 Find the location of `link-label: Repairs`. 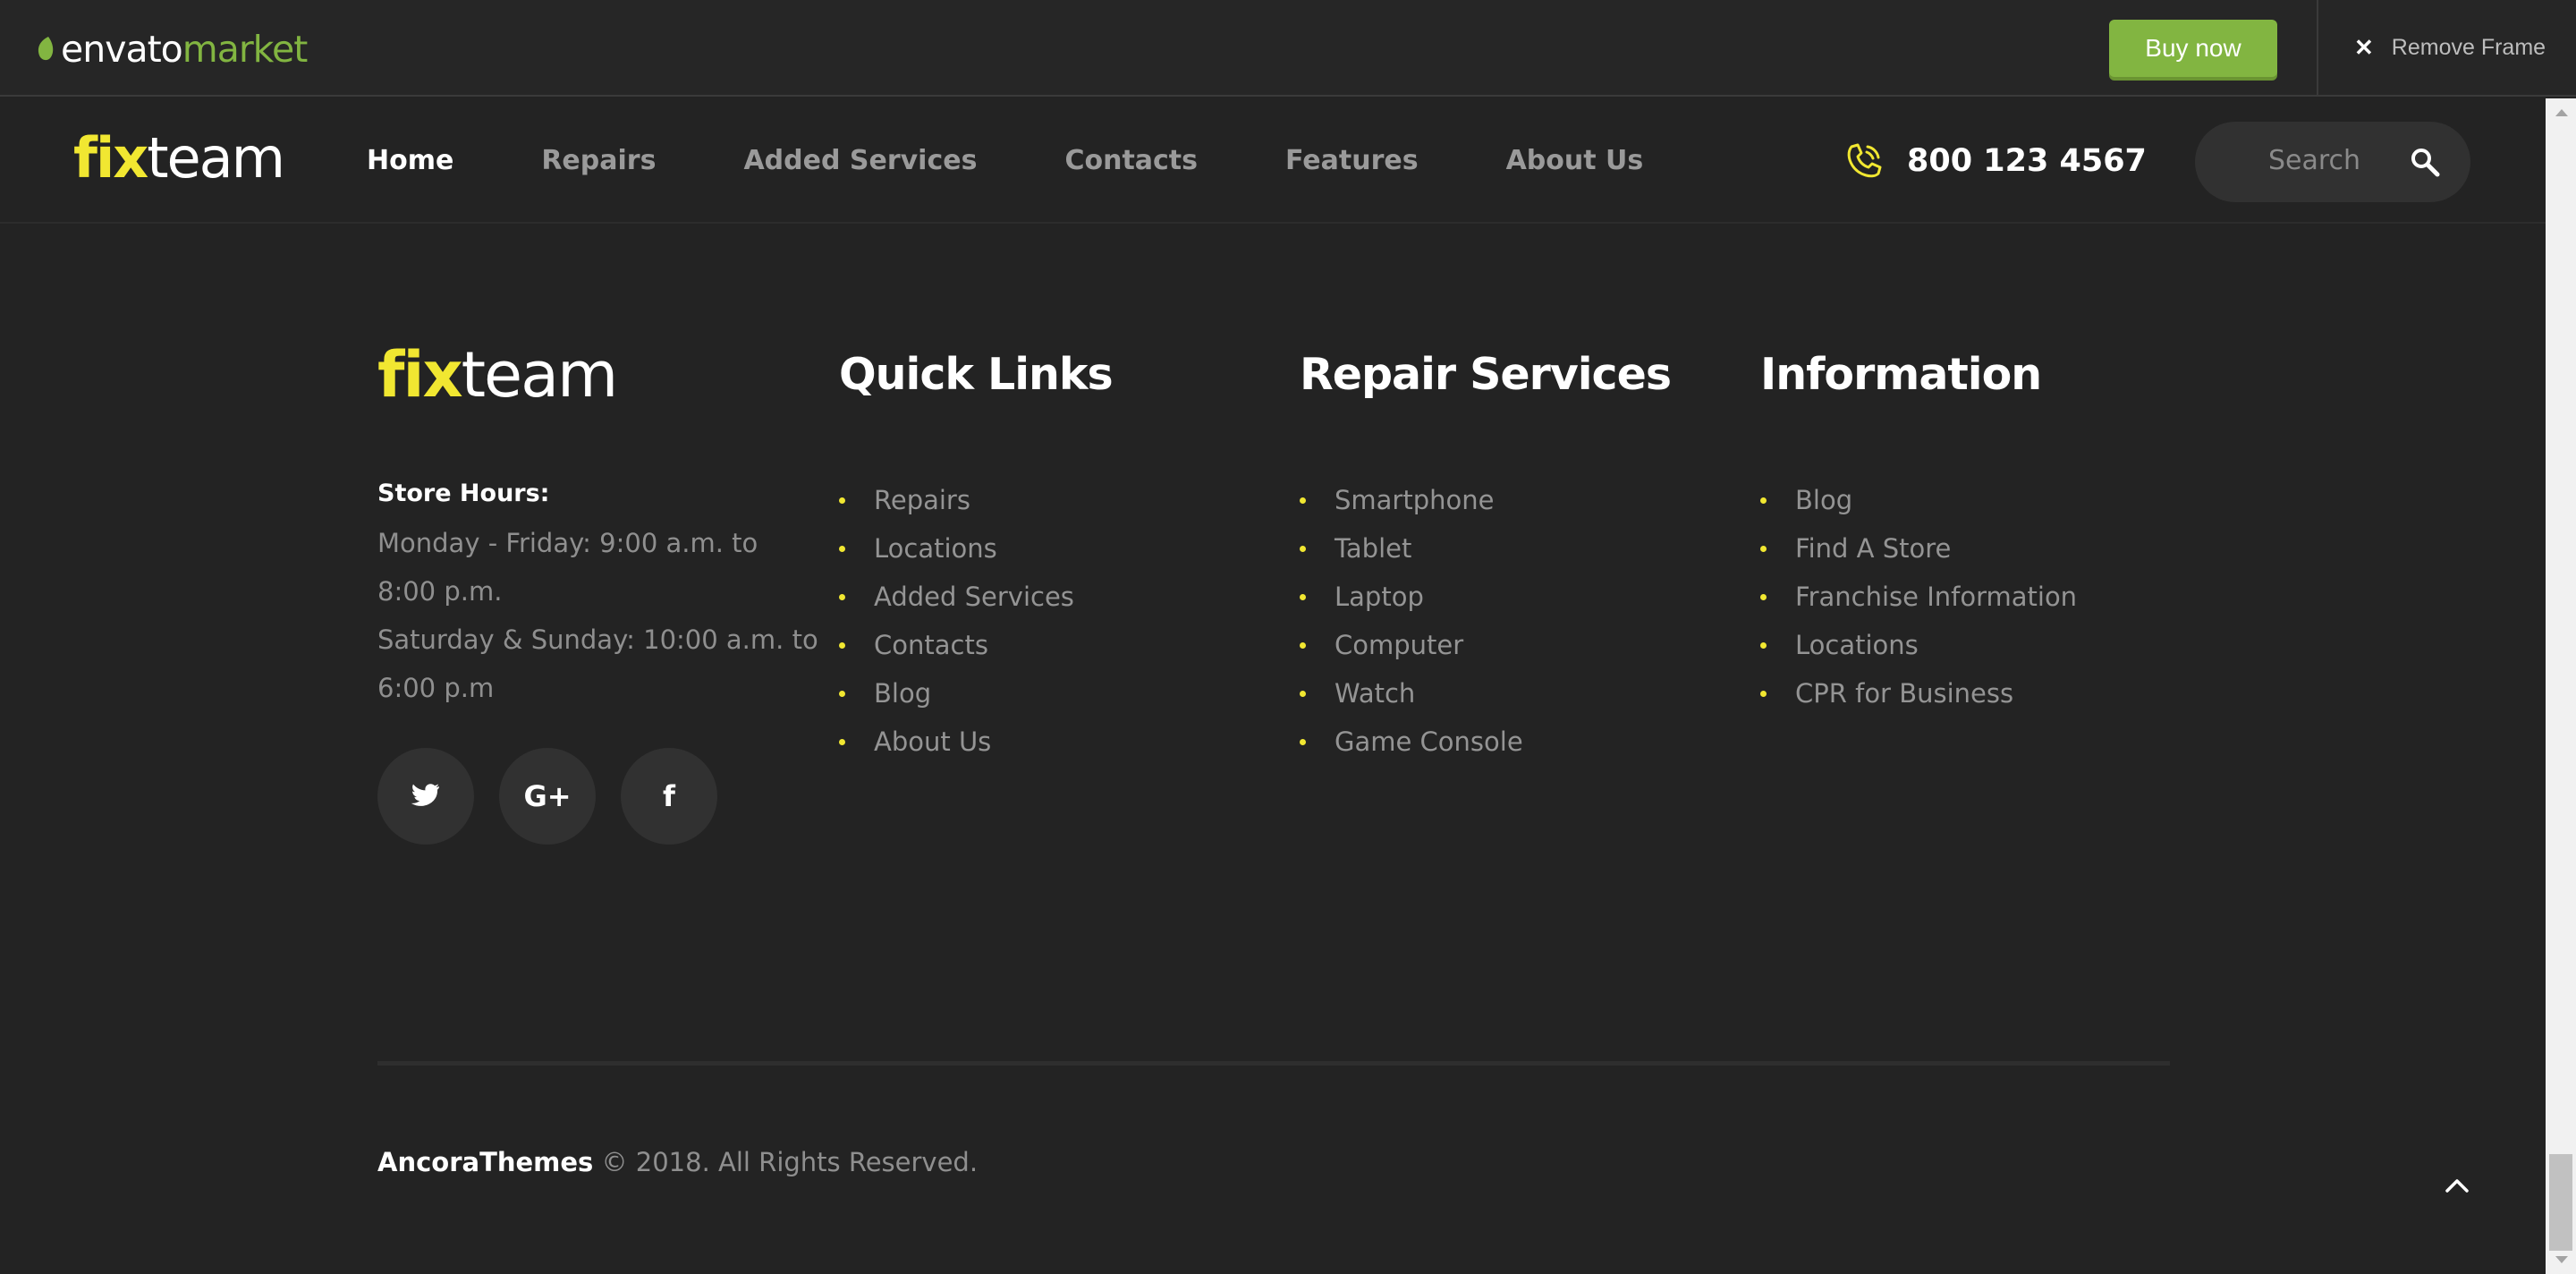

link-label: Repairs is located at coordinates (922, 500).